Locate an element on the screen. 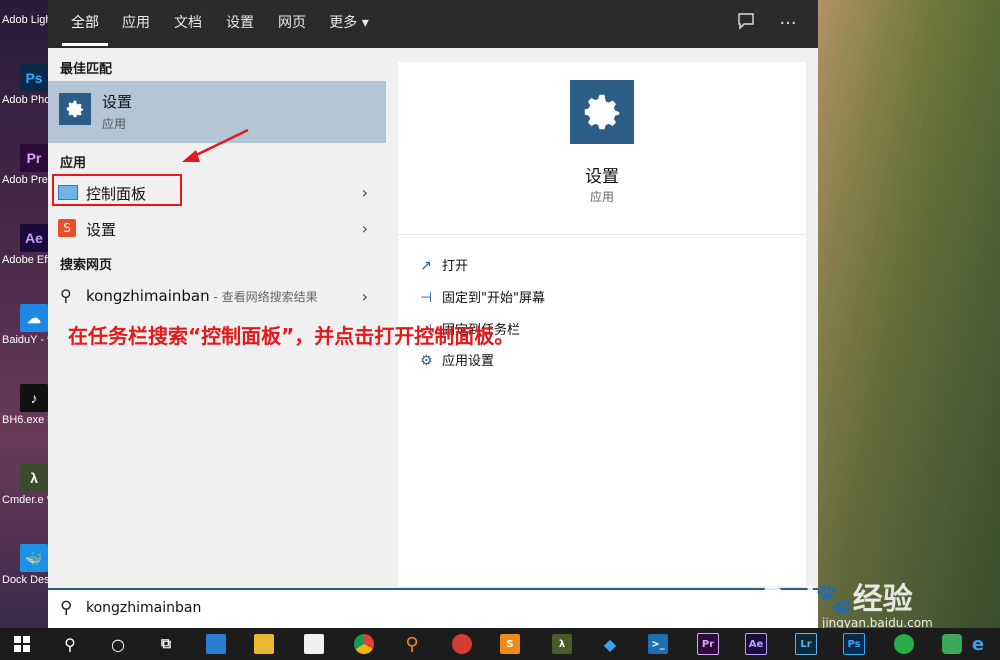  tab-documents: 文档 is located at coordinates (188, 24).